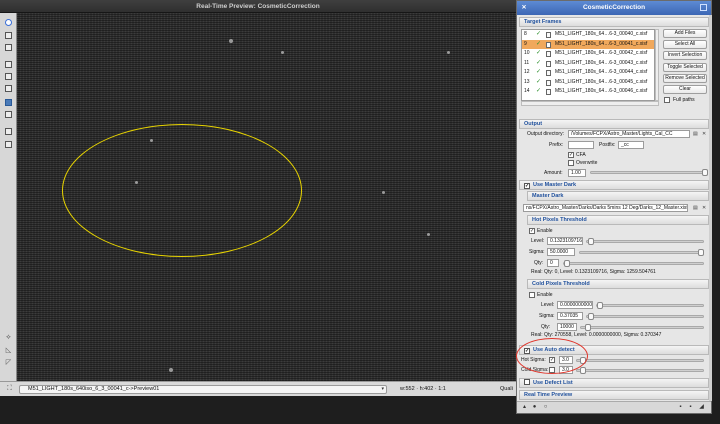 This screenshot has width=720, height=424. I want to click on hot-level-input: 0.1323109716, so click(565, 241).